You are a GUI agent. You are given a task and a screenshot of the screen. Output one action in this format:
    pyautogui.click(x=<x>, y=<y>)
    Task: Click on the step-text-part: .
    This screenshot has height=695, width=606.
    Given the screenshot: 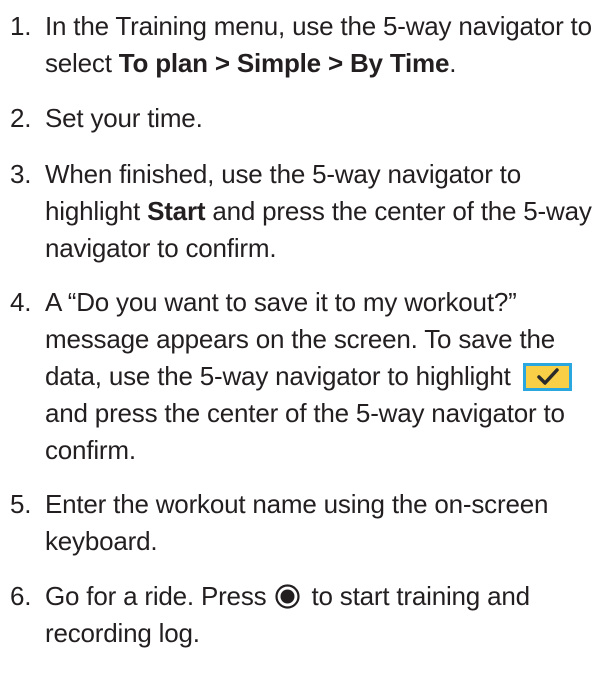 What is the action you would take?
    pyautogui.click(x=453, y=63)
    